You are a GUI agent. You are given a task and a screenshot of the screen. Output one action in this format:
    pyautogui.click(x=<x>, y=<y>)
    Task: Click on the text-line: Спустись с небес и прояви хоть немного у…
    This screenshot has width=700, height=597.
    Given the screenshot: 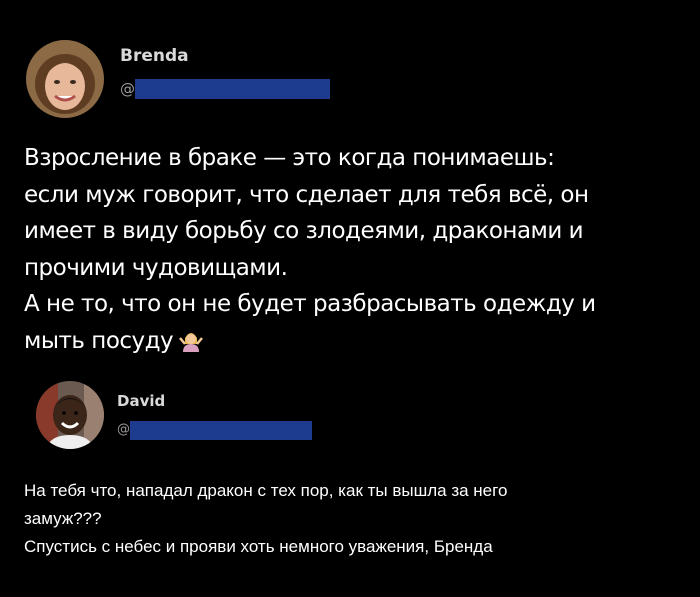 What is the action you would take?
    pyautogui.click(x=258, y=546)
    